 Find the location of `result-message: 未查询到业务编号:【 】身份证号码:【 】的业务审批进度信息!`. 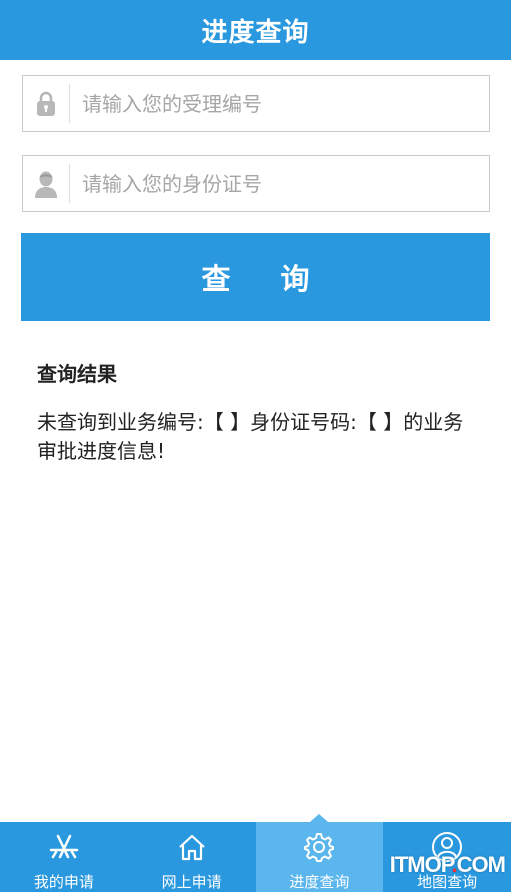

result-message: 未查询到业务编号:【 】身份证号码:【 】的业务审批进度信息! is located at coordinates (250, 436).